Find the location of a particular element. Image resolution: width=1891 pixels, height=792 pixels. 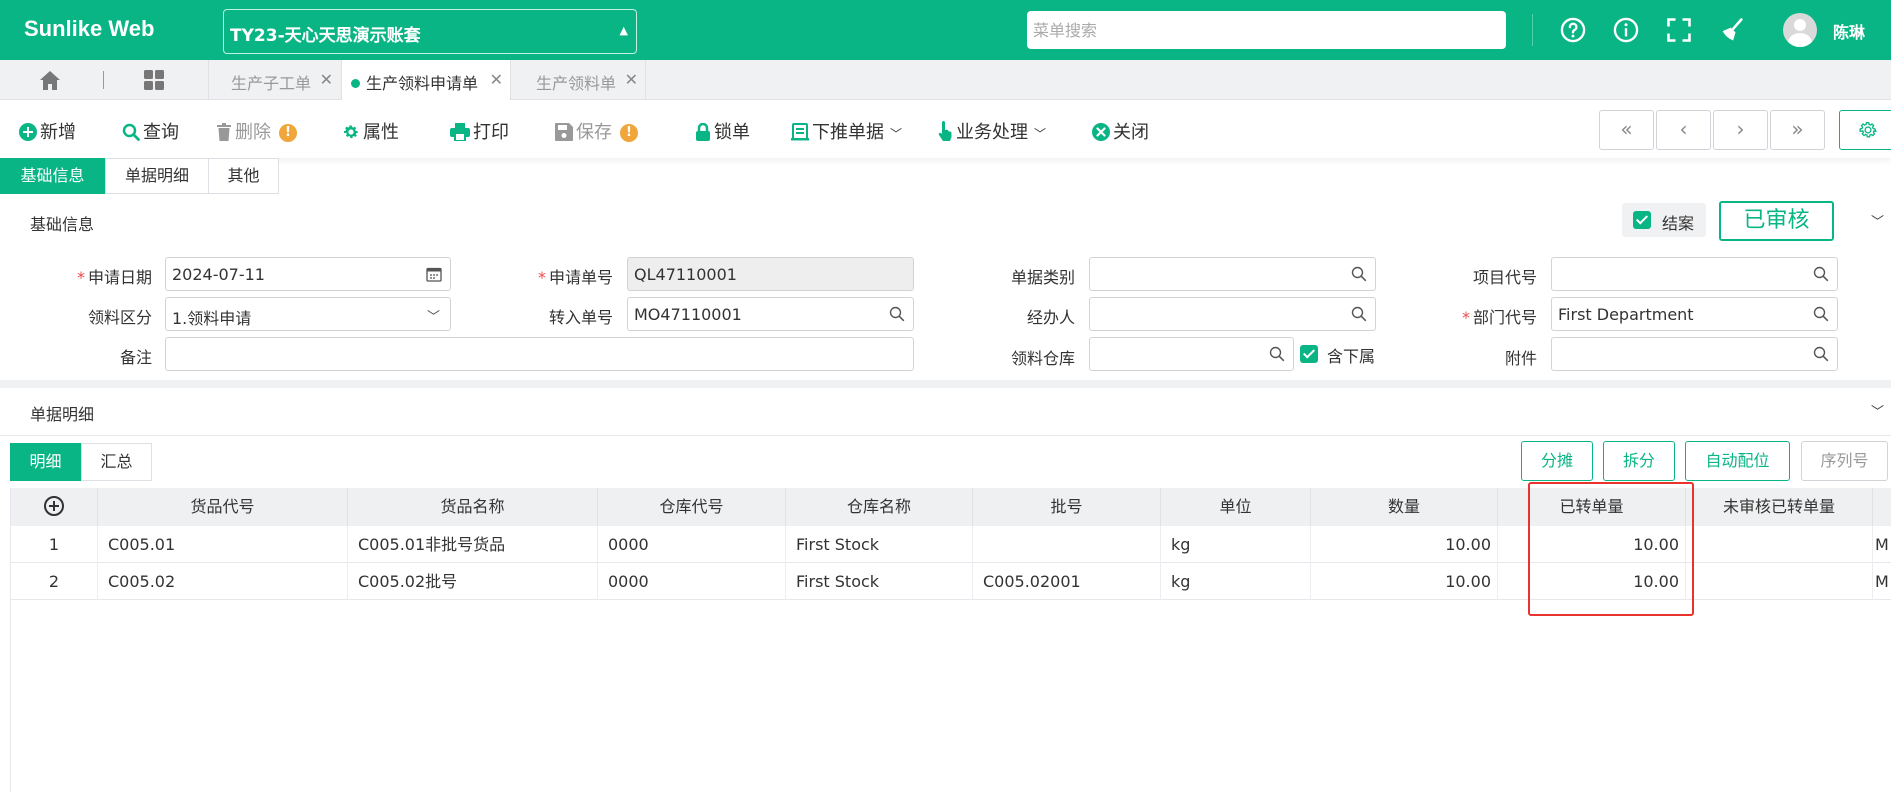

serial-number-button: 序列号 is located at coordinates (1844, 461).